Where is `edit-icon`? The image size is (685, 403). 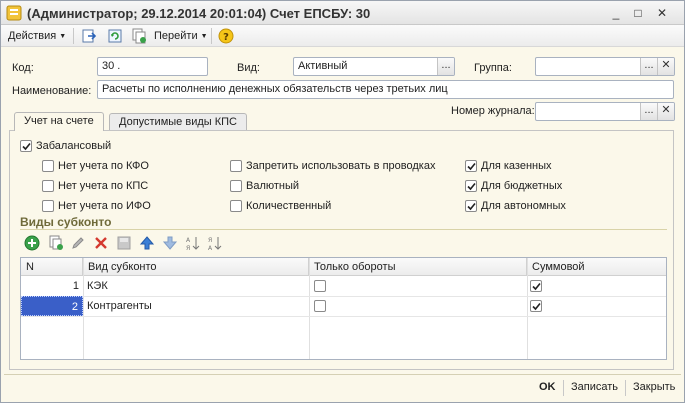
edit-icon is located at coordinates (78, 243).